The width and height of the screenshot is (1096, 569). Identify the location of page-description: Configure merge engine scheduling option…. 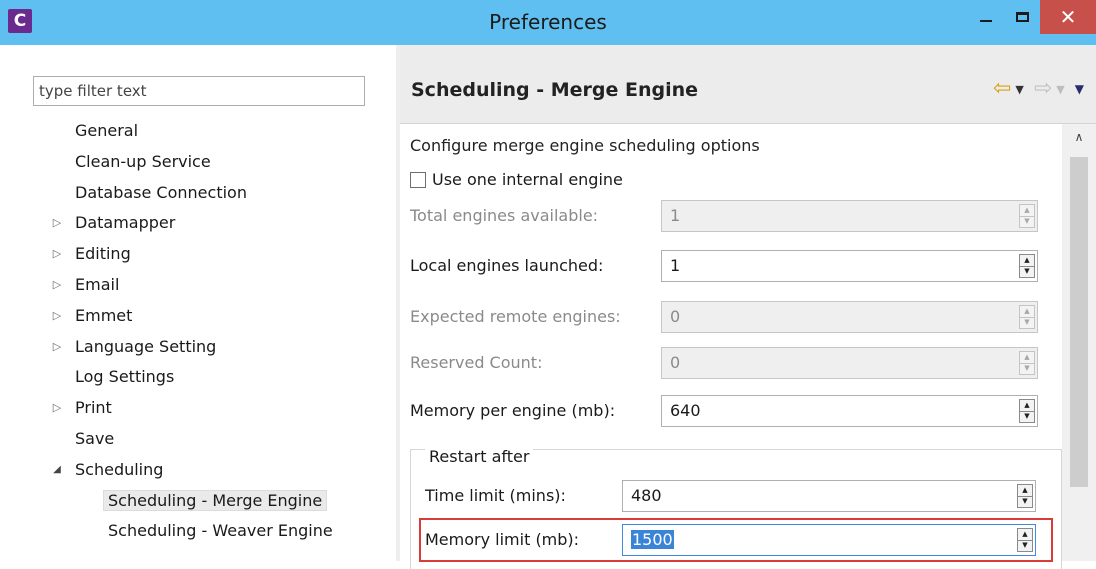
(585, 145).